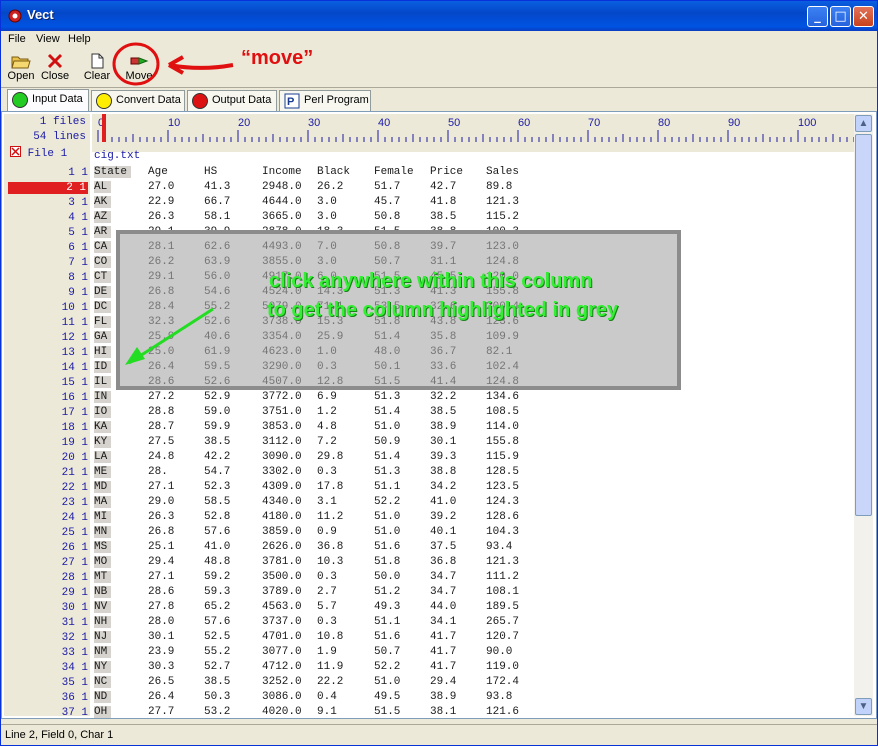 The height and width of the screenshot is (747, 878). I want to click on move-arrow-shaft, so click(201, 66).